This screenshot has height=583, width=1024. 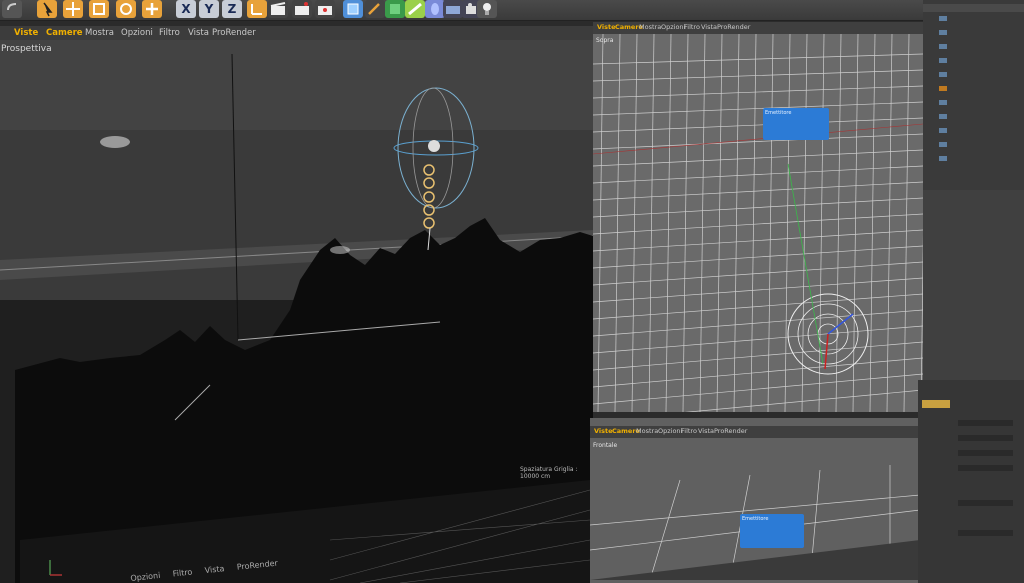 What do you see at coordinates (182, 573) in the screenshot?
I see `menu-filtro-lower: Filtro` at bounding box center [182, 573].